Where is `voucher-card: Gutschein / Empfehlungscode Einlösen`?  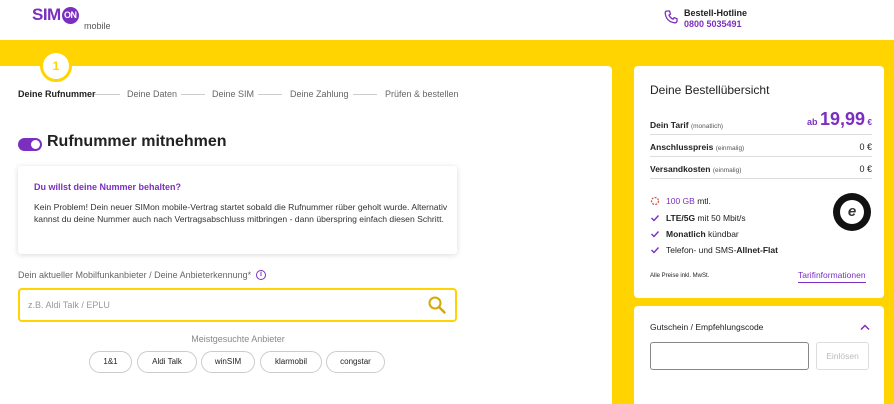 voucher-card: Gutschein / Empfehlungscode Einlösen is located at coordinates (759, 355).